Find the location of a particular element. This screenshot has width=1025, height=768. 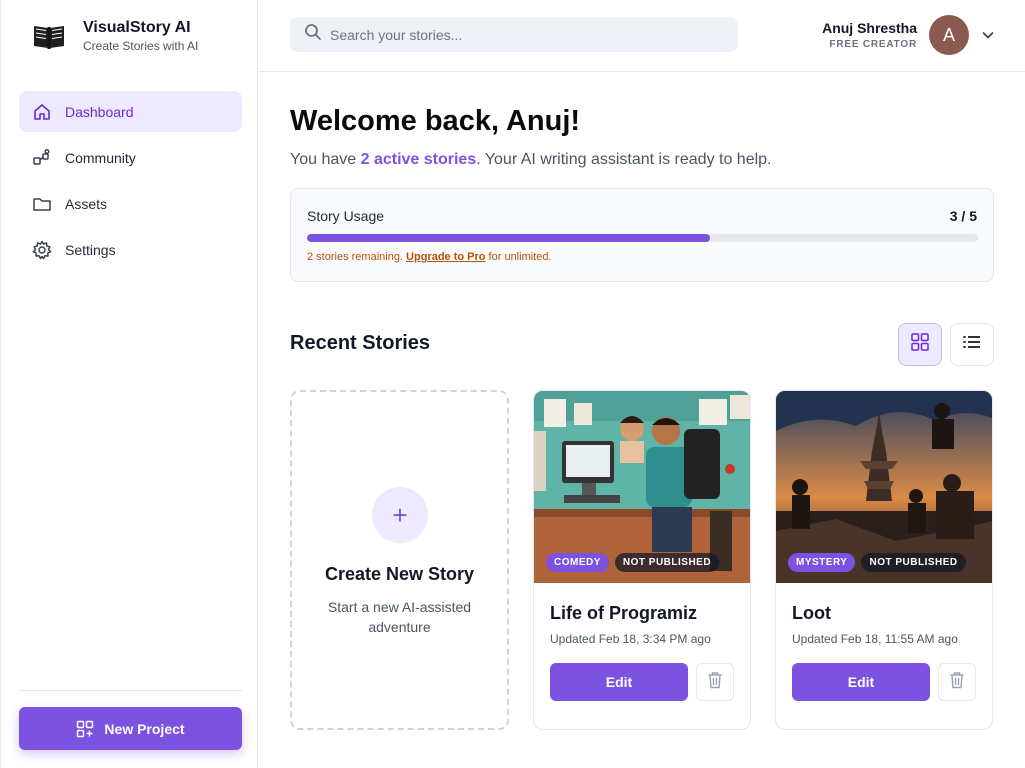

new-project-button: New Project is located at coordinates (130, 728).